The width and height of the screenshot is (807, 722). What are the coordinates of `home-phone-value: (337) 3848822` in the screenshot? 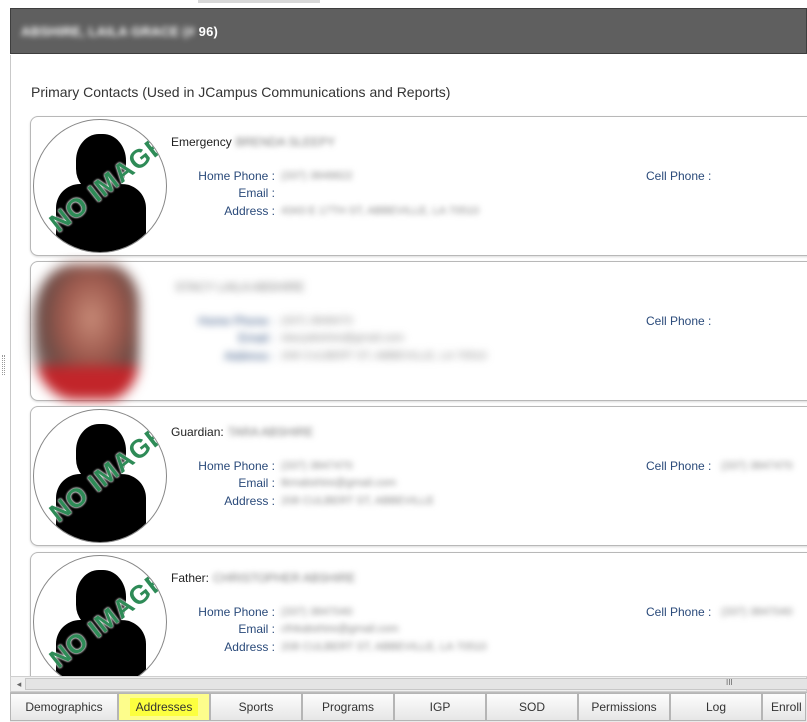 It's located at (317, 176).